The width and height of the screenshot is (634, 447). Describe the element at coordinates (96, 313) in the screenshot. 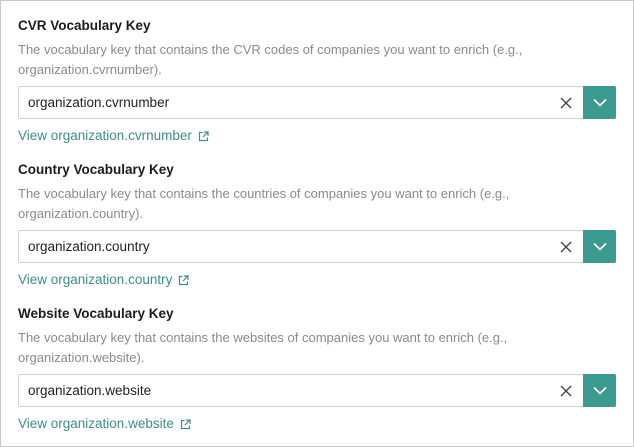

I see `field-title: Website Vocabulary Key` at that location.